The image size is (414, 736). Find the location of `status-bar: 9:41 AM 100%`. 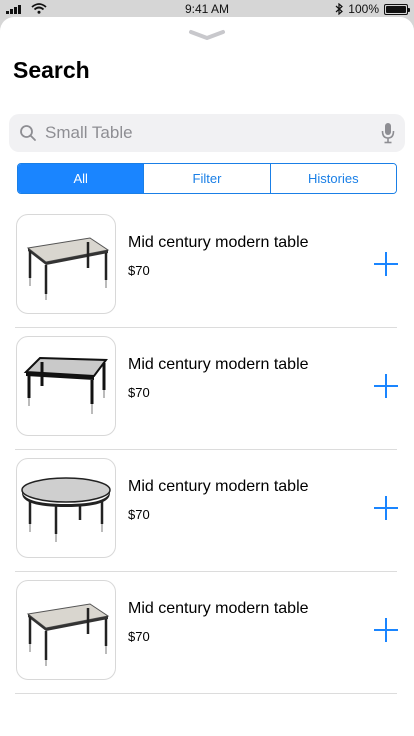

status-bar: 9:41 AM 100% is located at coordinates (207, 9).